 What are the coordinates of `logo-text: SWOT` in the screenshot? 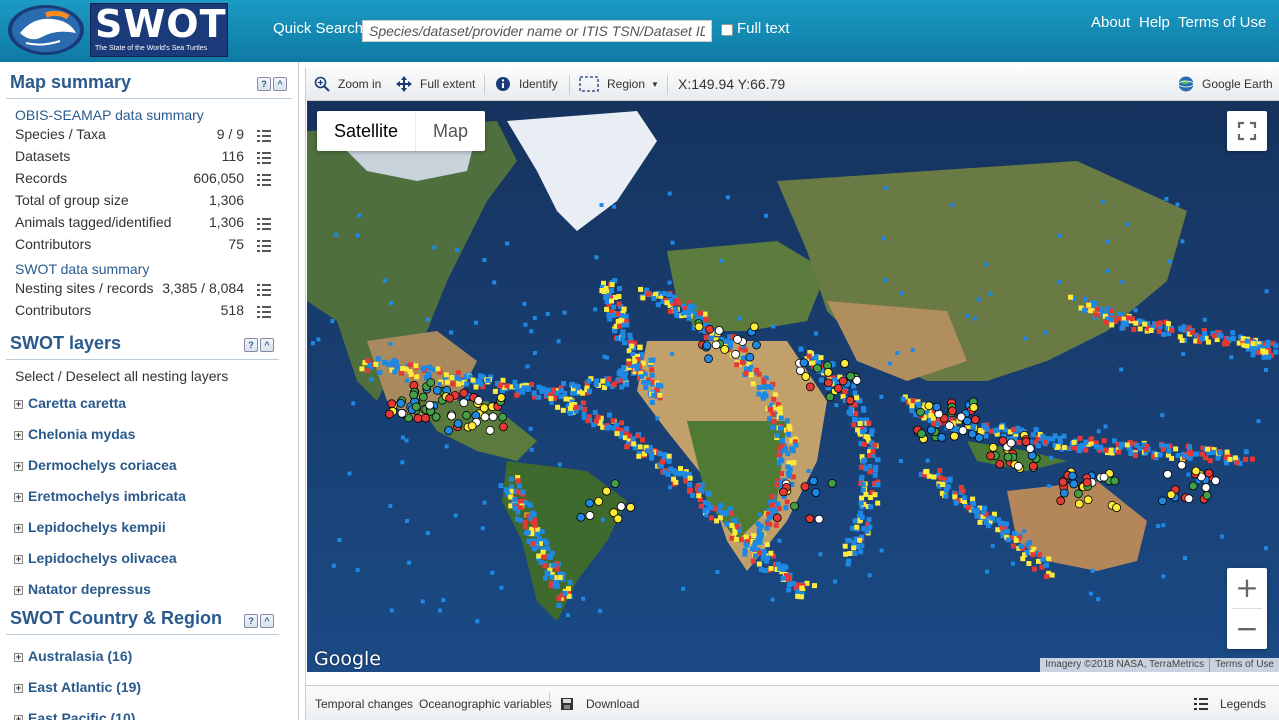 It's located at (161, 24).